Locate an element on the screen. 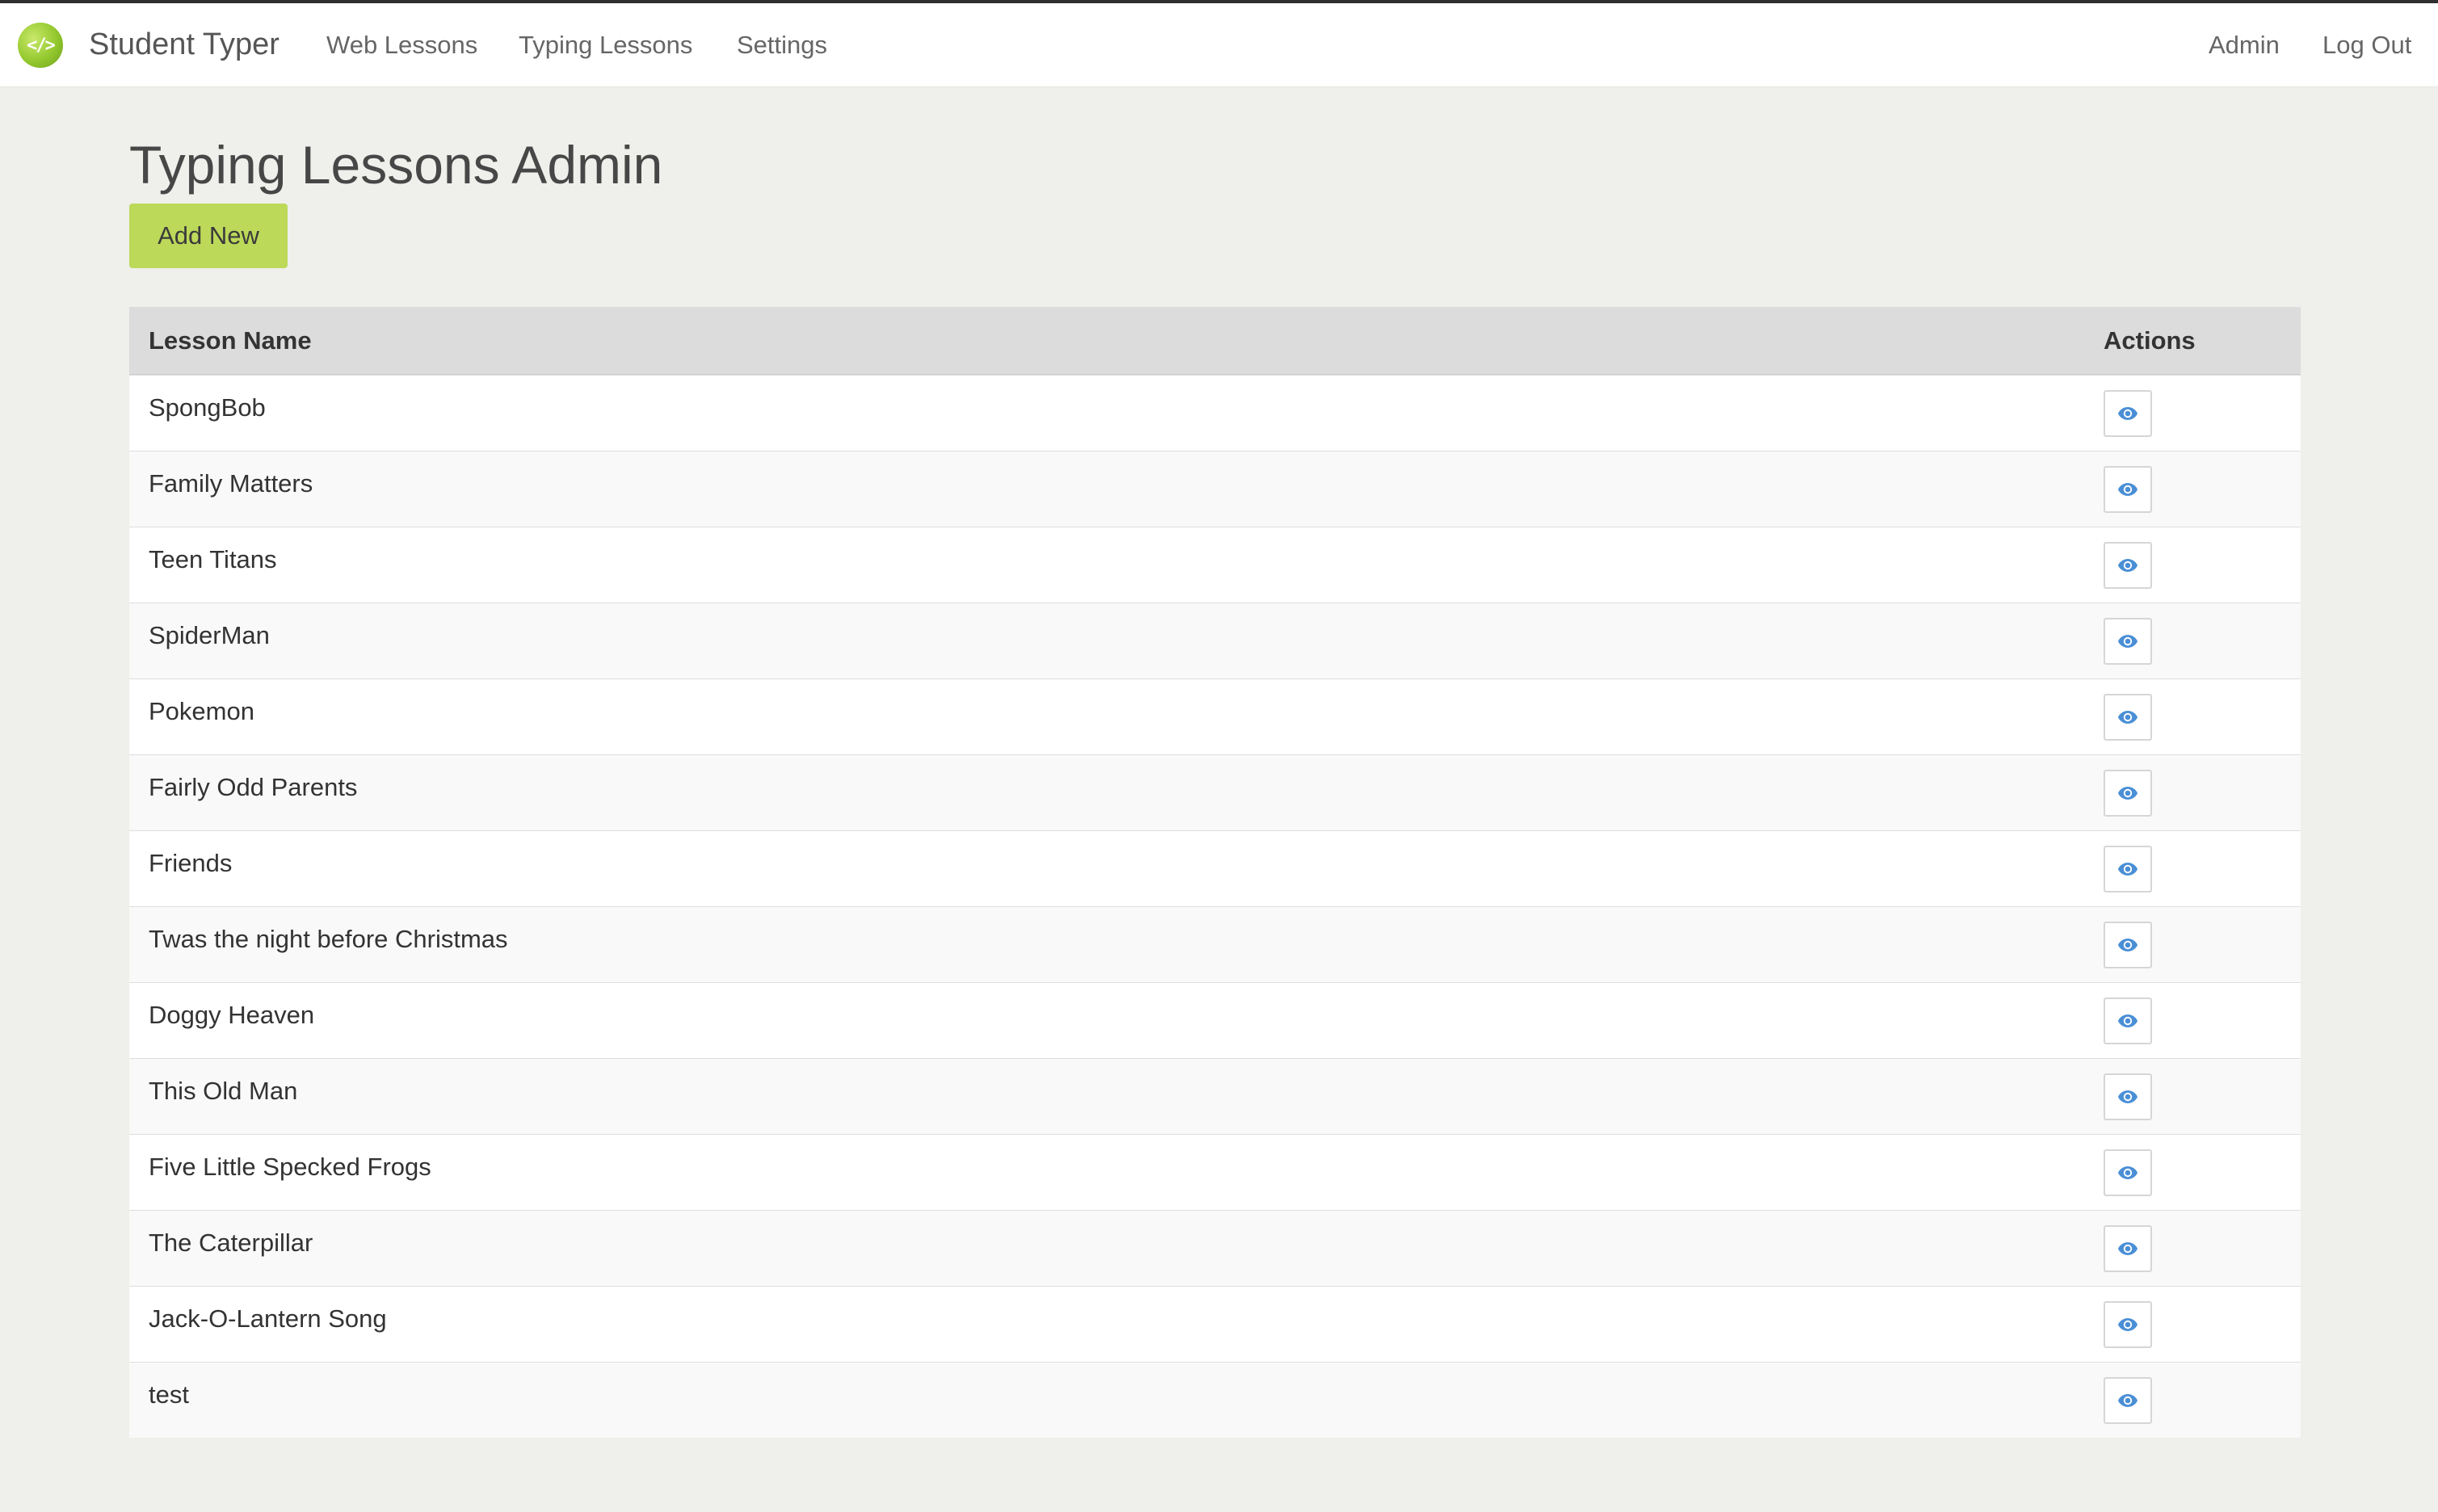 This screenshot has height=1512, width=2438. lesson-name: Teen Titans is located at coordinates (213, 559).